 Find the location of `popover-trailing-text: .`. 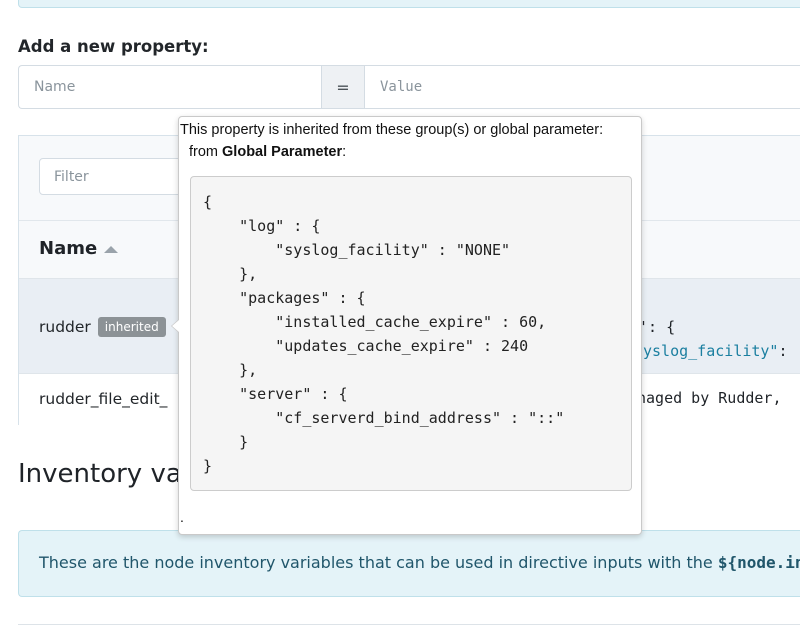

popover-trailing-text: . is located at coordinates (182, 517).